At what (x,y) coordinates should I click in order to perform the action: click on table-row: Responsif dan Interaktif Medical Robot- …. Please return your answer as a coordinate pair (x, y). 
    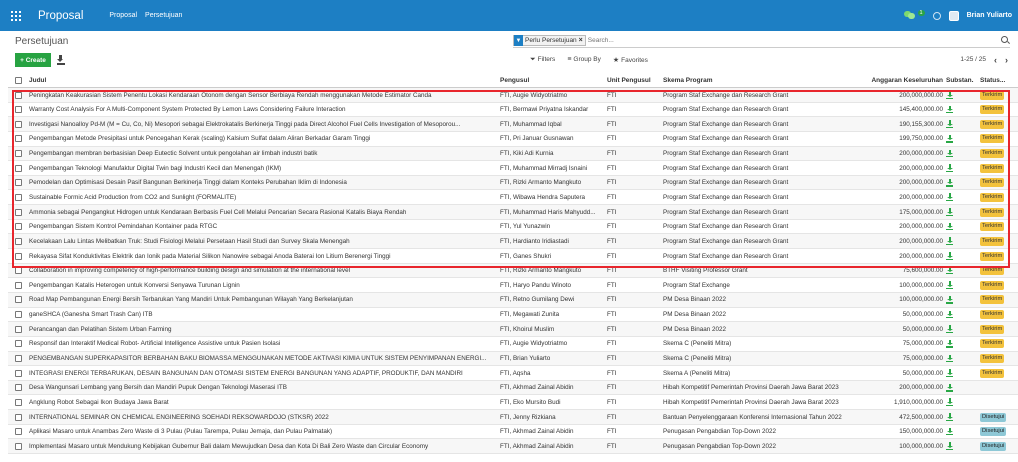
    Looking at the image, I should click on (513, 344).